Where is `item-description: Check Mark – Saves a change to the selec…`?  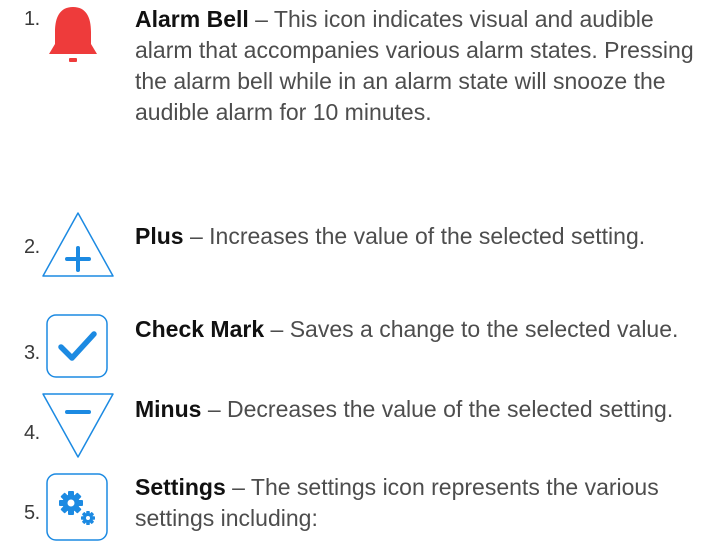
item-description: Check Mark – Saves a change to the selec… is located at coordinates (420, 329).